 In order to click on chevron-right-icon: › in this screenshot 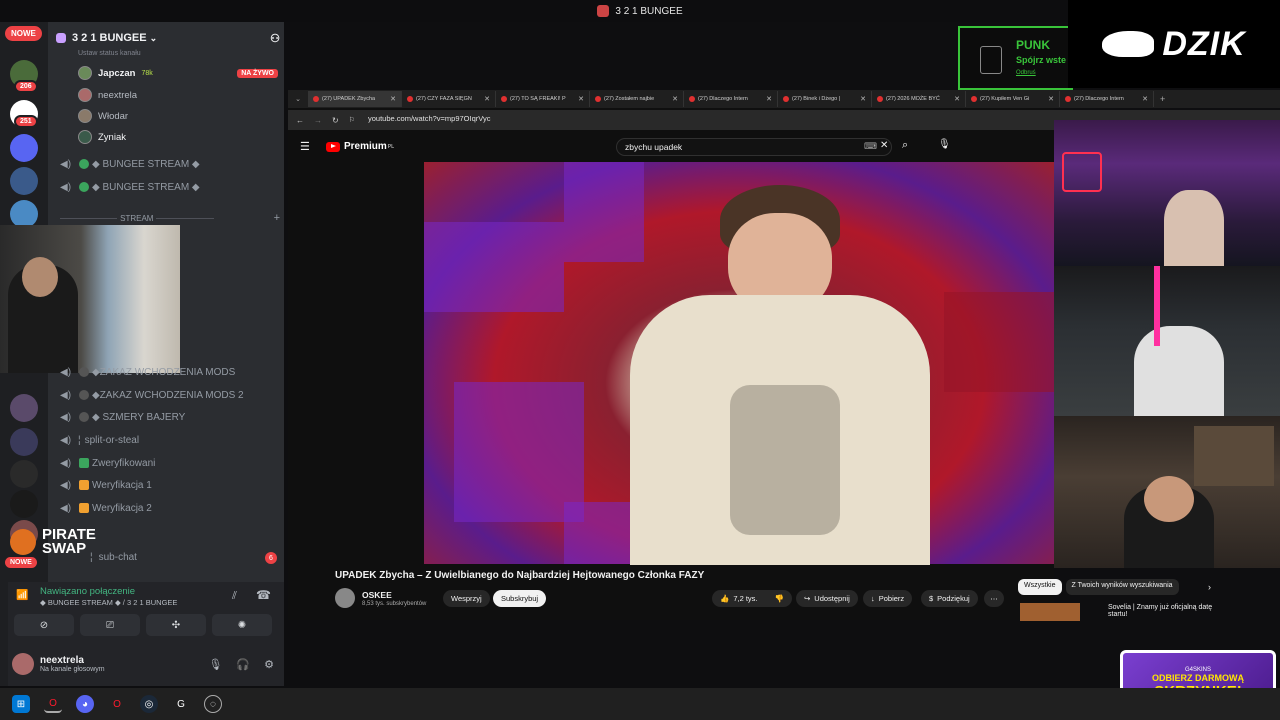, I will do `click(1209, 587)`.